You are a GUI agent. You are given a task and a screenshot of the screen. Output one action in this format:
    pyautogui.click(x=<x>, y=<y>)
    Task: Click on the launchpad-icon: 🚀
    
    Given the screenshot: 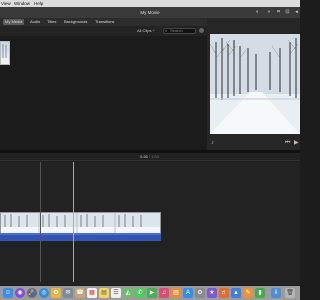 What is the action you would take?
    pyautogui.click(x=32, y=293)
    